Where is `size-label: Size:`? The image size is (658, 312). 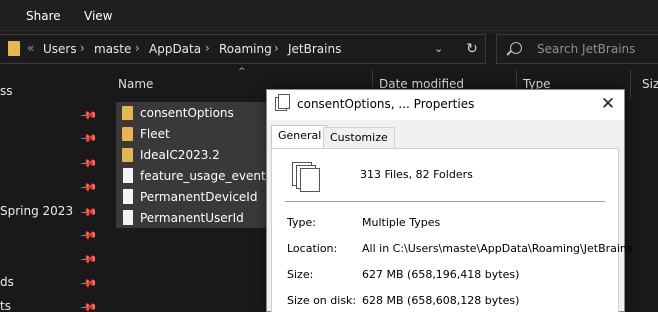
size-label: Size: is located at coordinates (300, 274).